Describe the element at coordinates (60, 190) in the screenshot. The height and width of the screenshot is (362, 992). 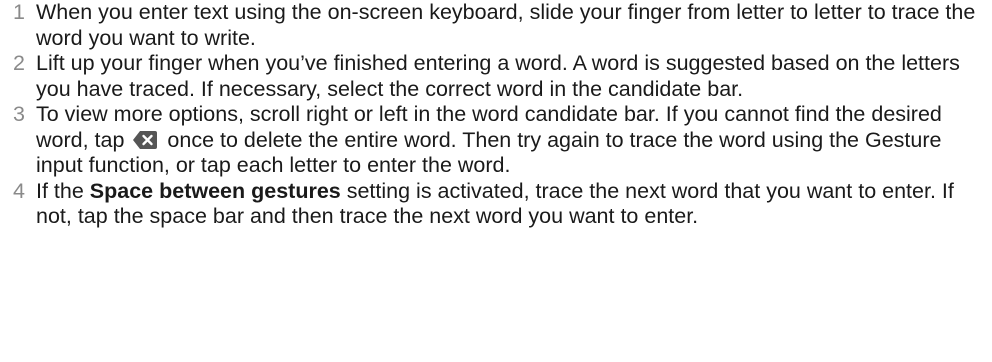
I see `step-text-before-bold: If the` at that location.